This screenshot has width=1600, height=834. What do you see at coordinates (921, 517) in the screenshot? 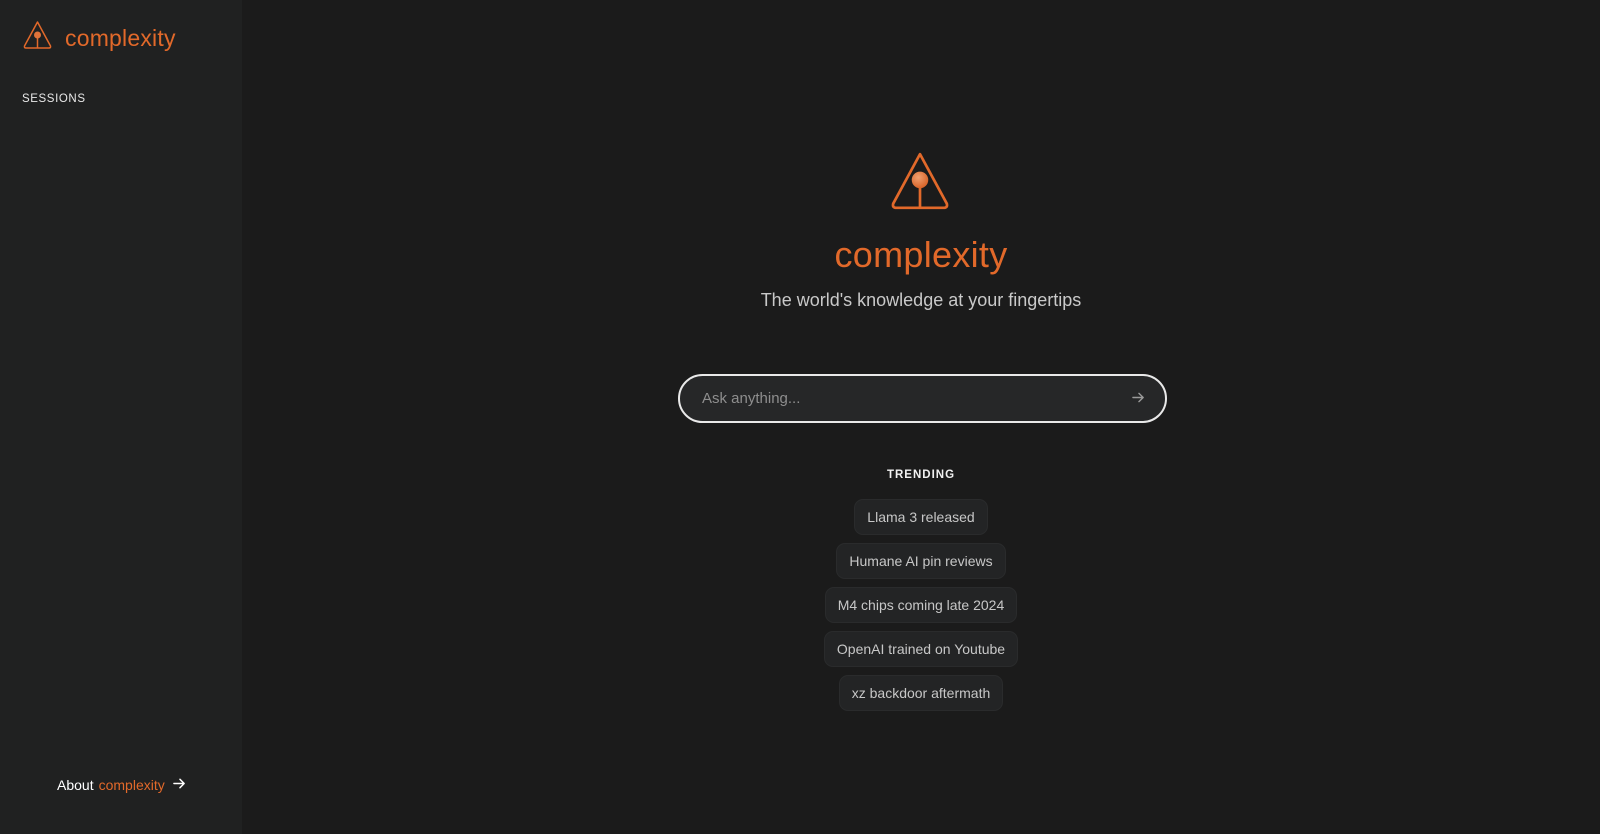
I see `trending-item: Llama 3 released` at bounding box center [921, 517].